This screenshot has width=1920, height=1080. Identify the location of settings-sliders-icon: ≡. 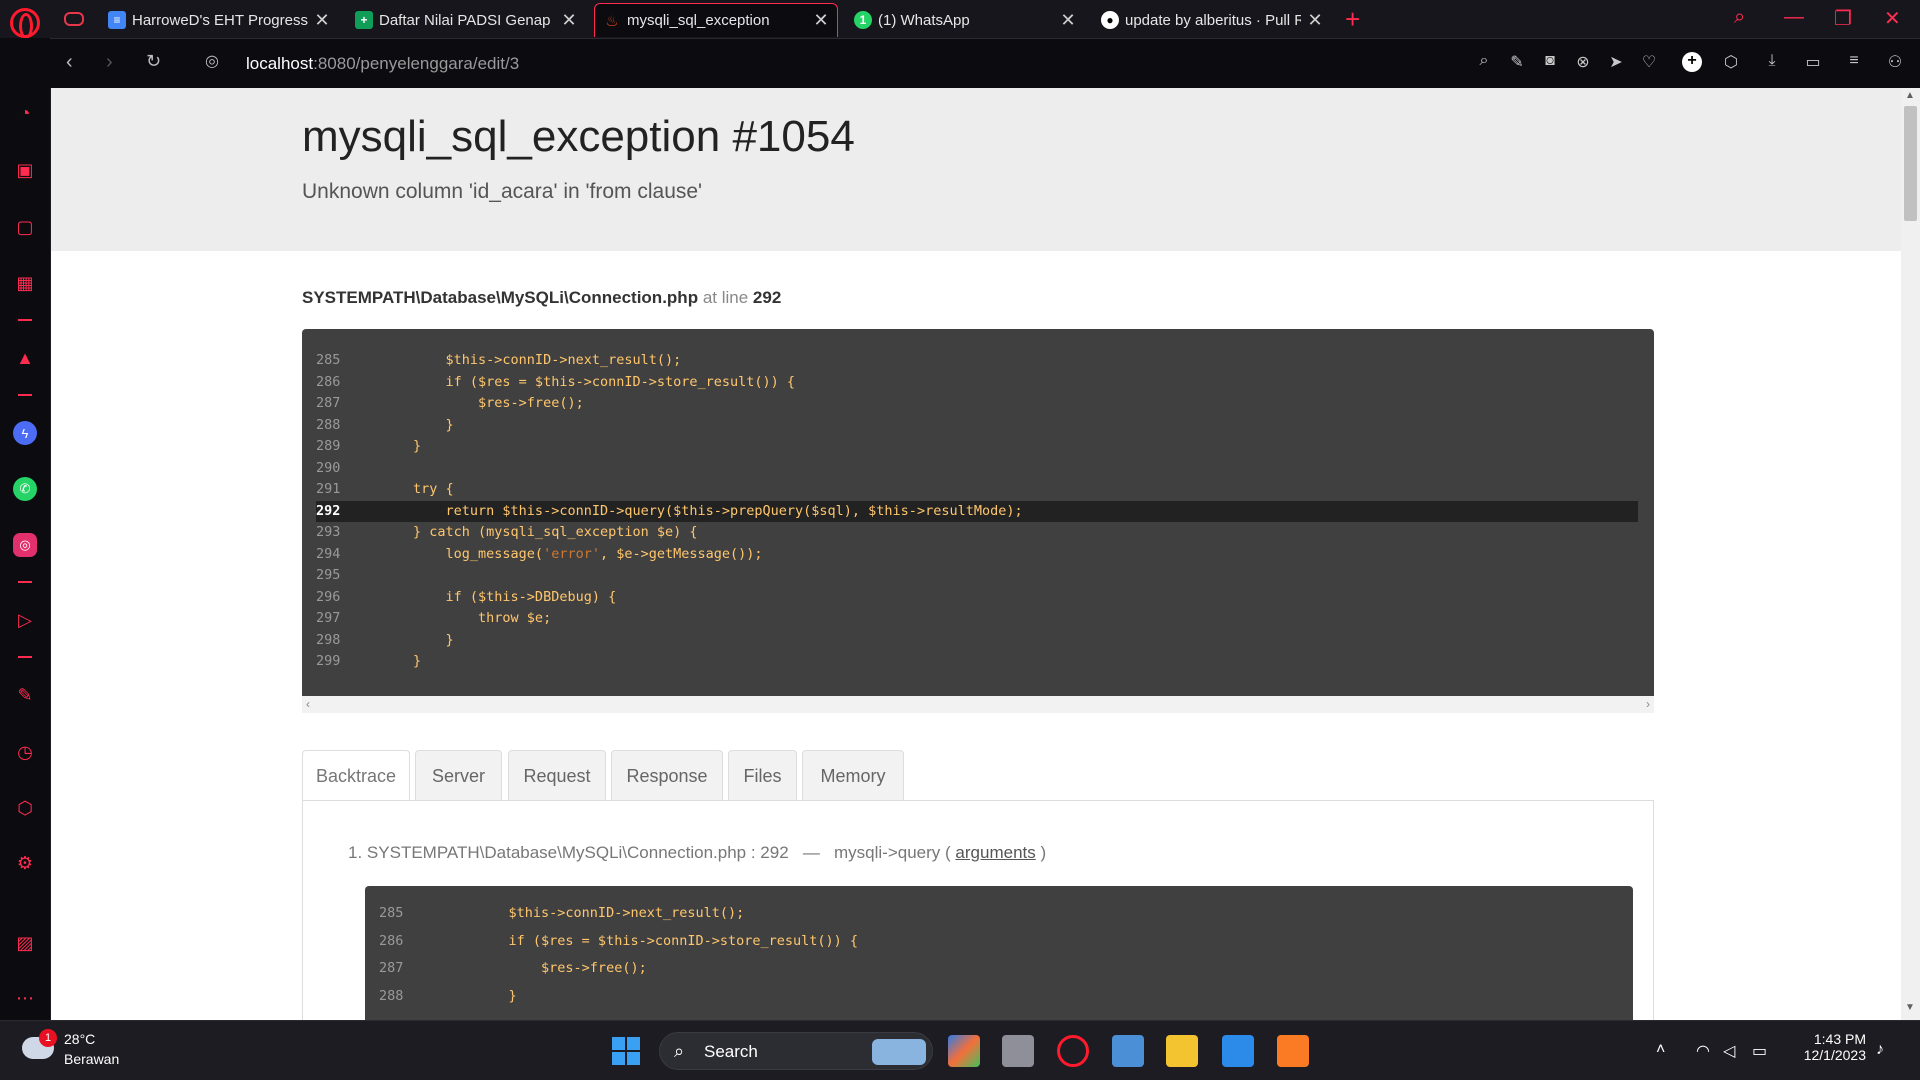
(1854, 62).